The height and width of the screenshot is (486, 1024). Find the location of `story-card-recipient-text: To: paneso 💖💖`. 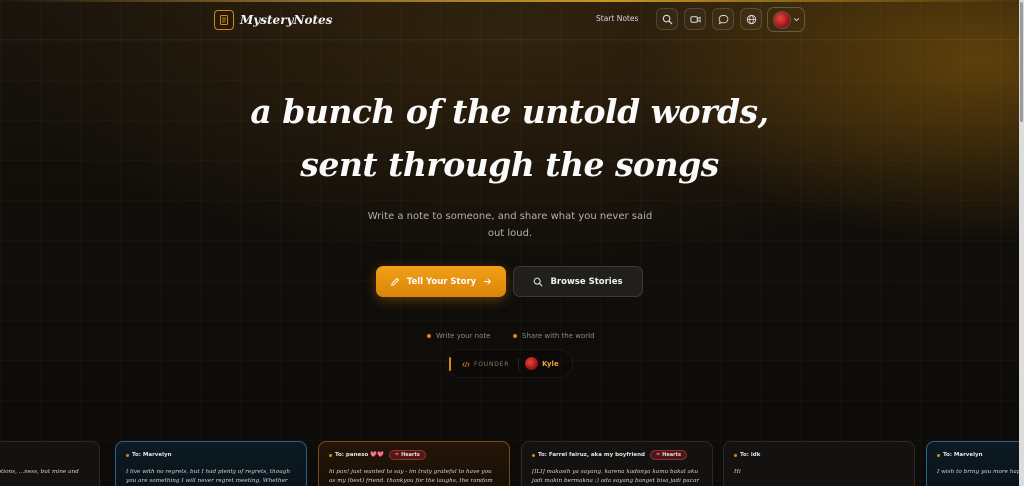

story-card-recipient-text: To: paneso 💖💖 is located at coordinates (359, 455).